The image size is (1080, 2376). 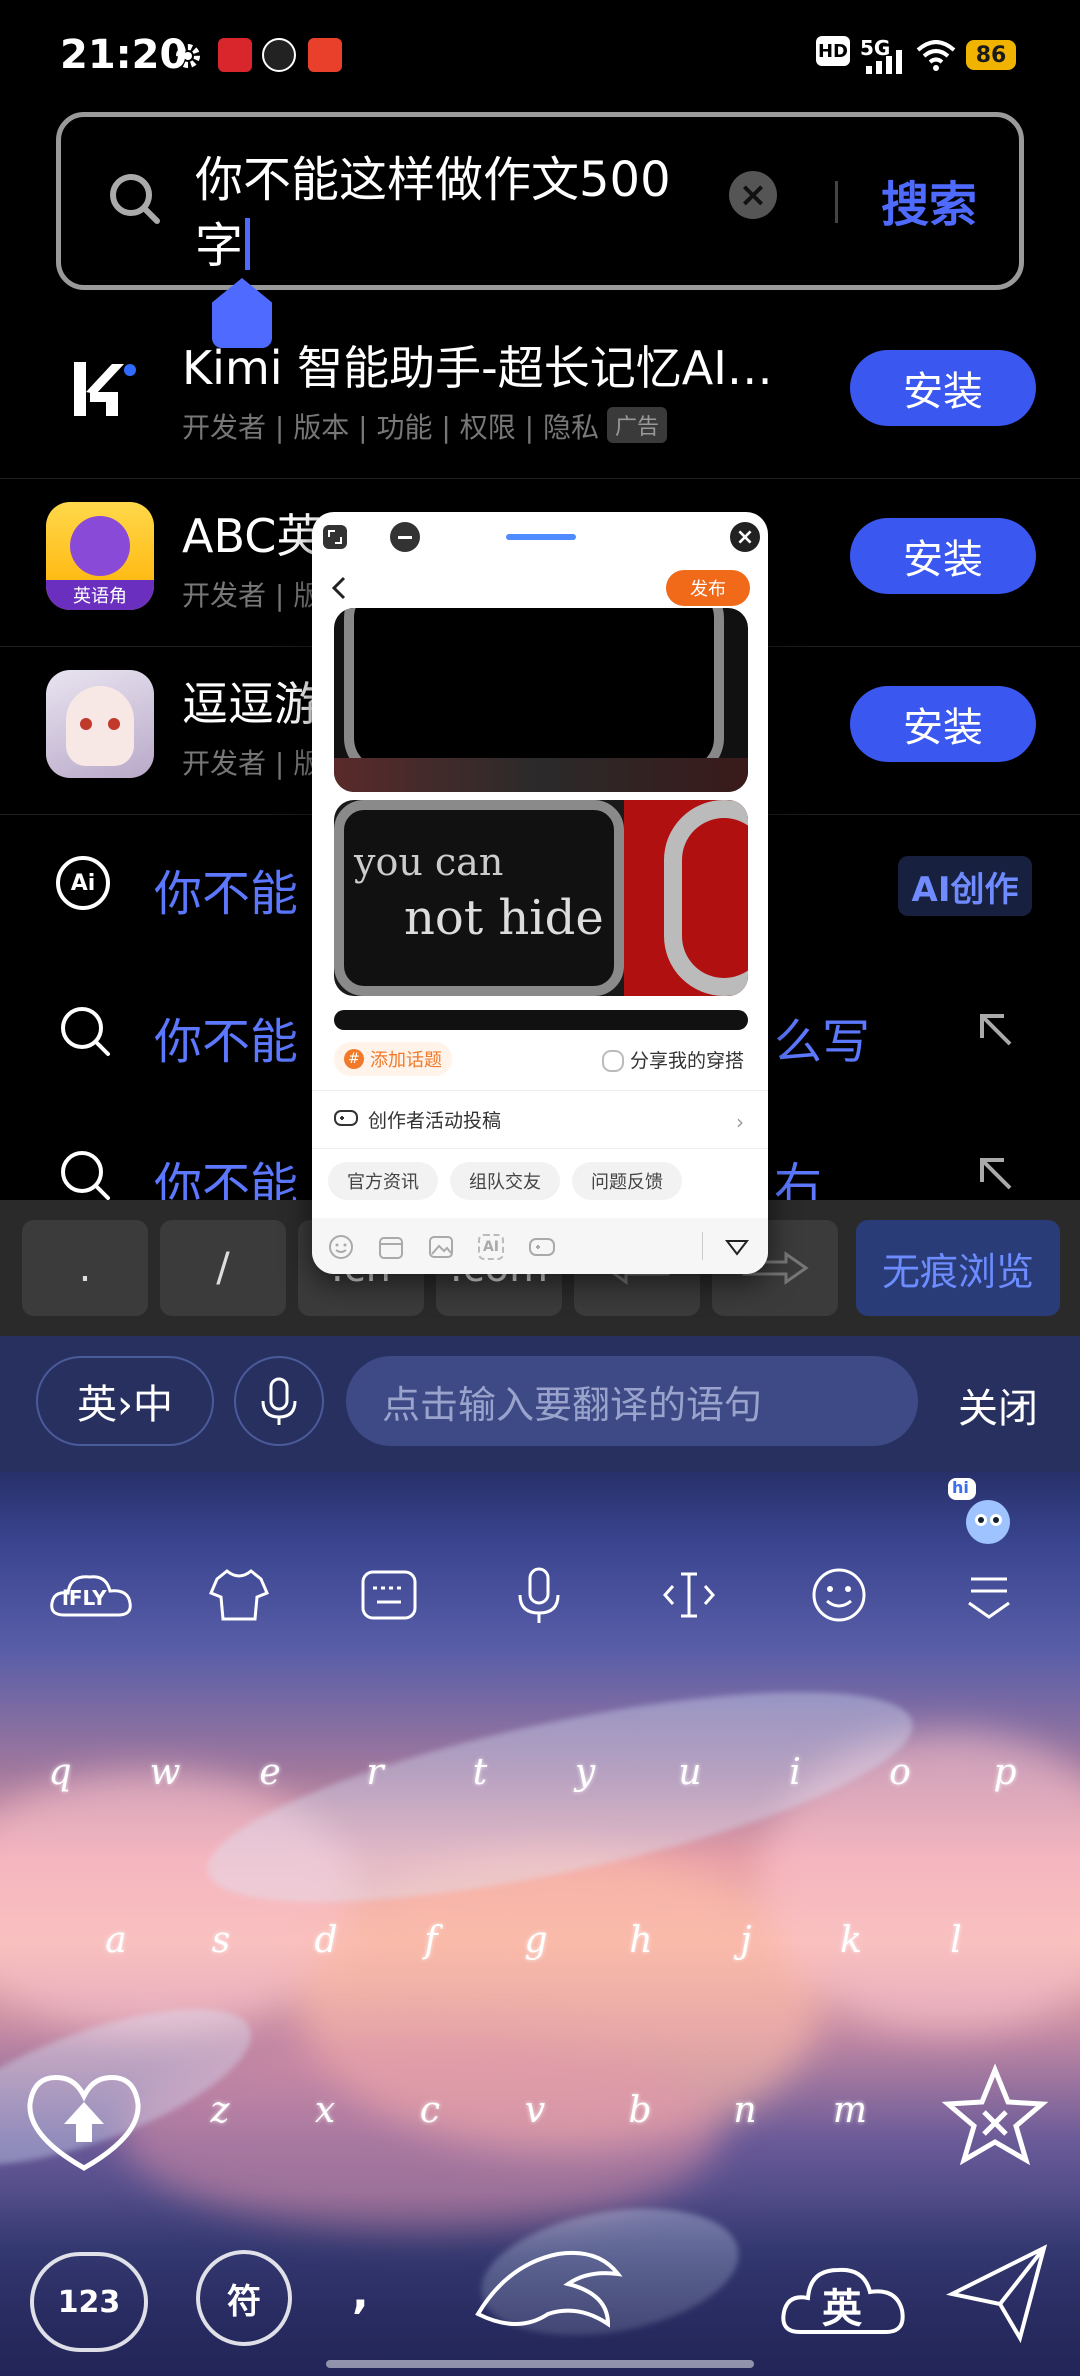 What do you see at coordinates (354, 1059) in the screenshot?
I see `hashtag-icon: #` at bounding box center [354, 1059].